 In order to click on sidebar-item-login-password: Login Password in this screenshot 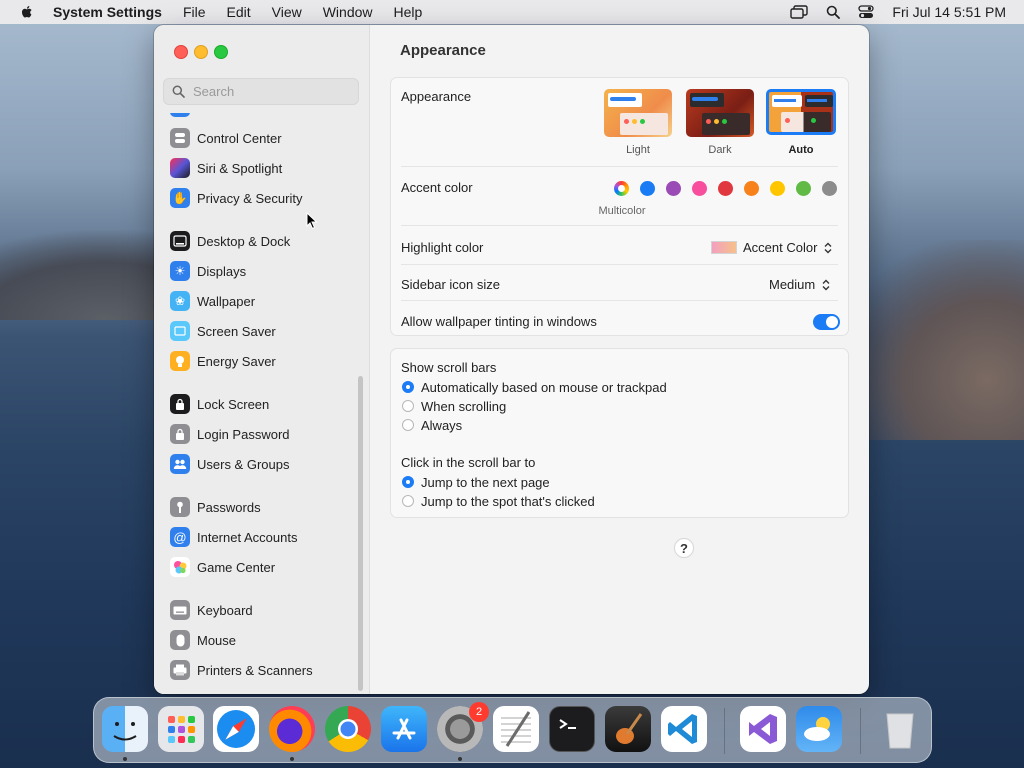, I will do `click(230, 434)`.